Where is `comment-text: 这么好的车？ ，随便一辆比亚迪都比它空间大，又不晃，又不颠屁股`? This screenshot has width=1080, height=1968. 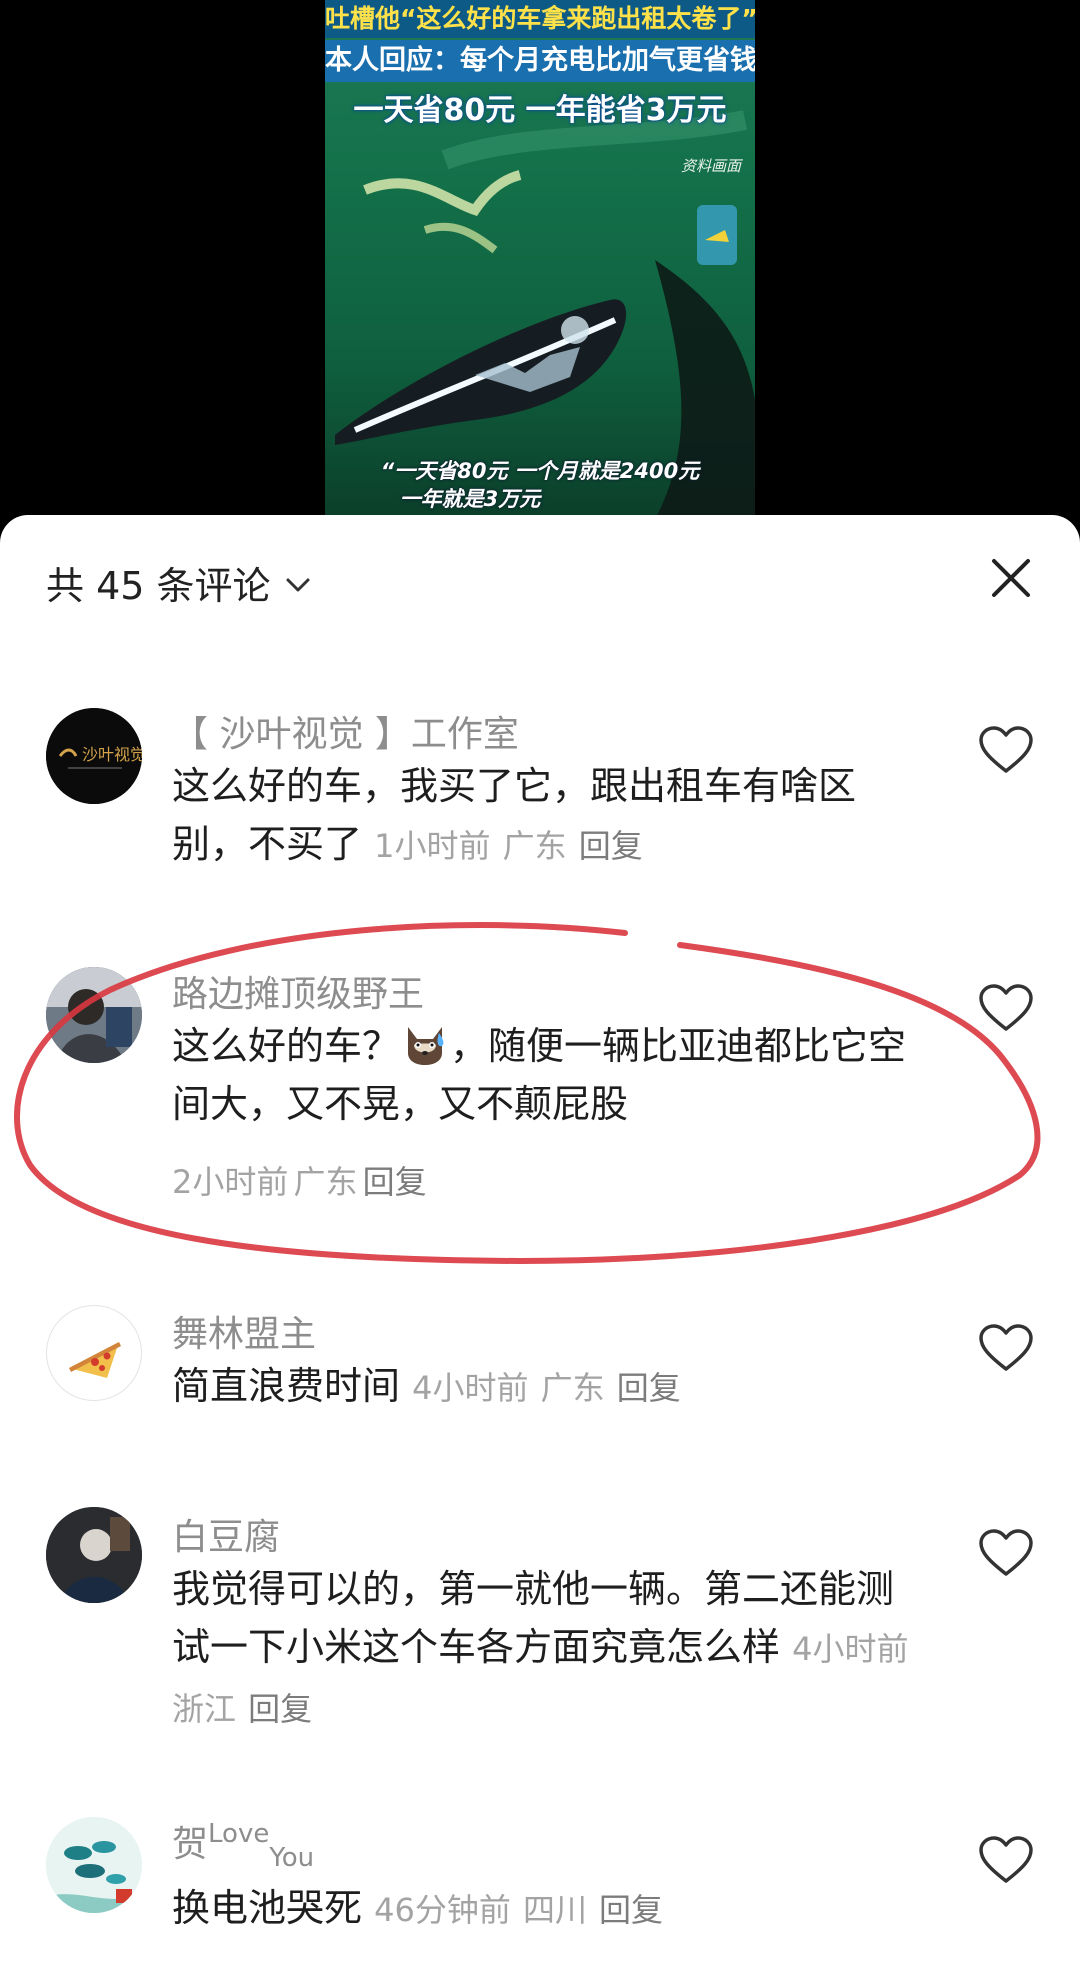 comment-text: 这么好的车？ ，随便一辆比亚迪都比它空间大，又不晃，又不颠屁股 is located at coordinates (542, 1075).